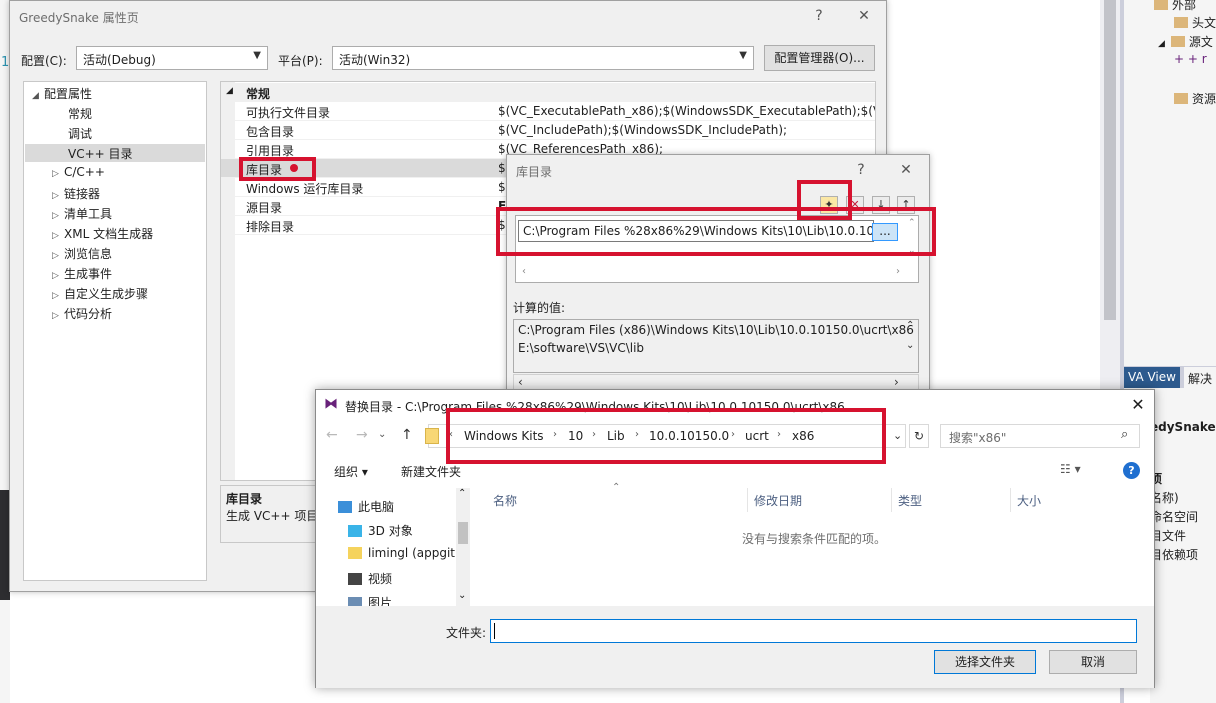  I want to click on chevron-down-icon: ⌄, so click(897, 435).